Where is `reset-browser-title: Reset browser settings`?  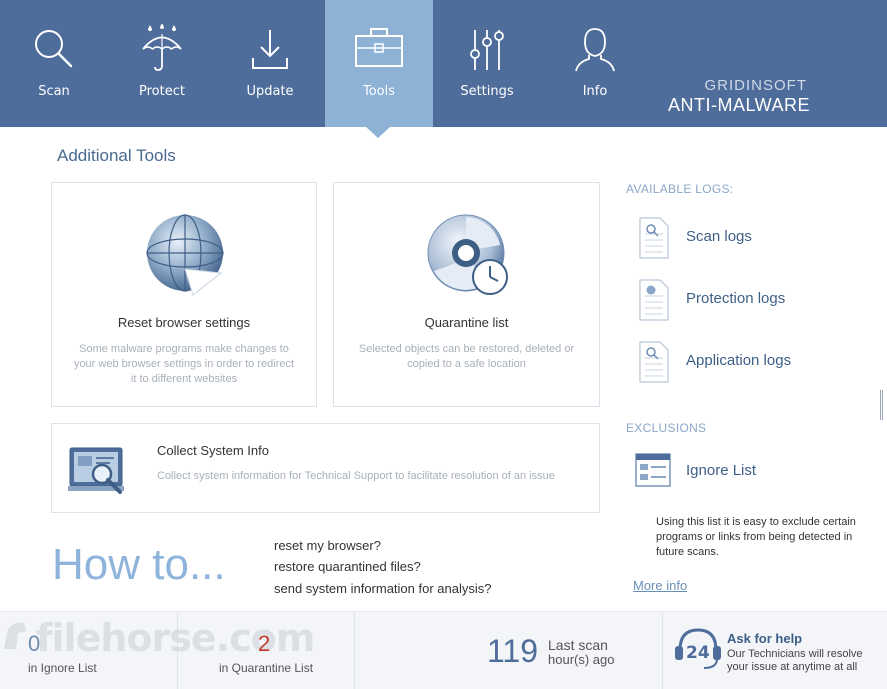 reset-browser-title: Reset browser settings is located at coordinates (184, 322).